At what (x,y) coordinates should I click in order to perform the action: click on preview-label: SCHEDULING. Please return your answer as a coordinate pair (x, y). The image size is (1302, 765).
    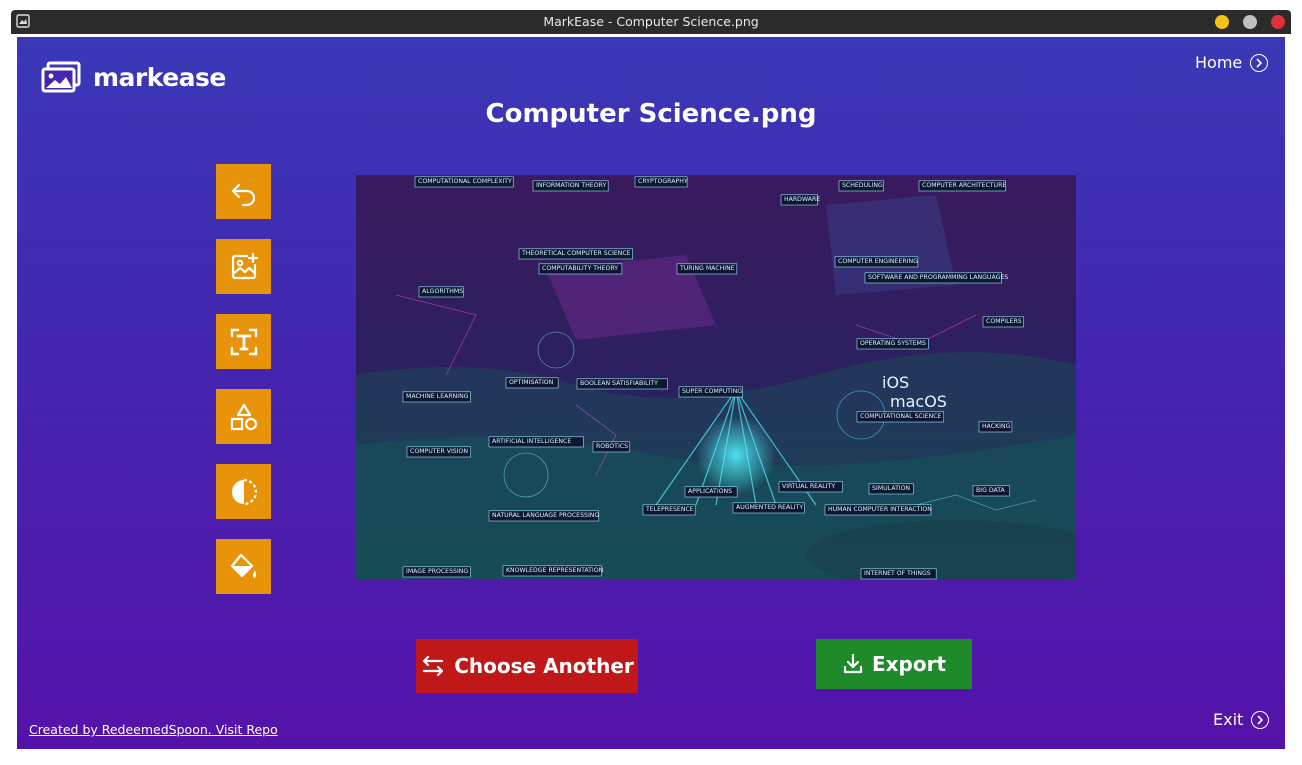
    Looking at the image, I should click on (862, 185).